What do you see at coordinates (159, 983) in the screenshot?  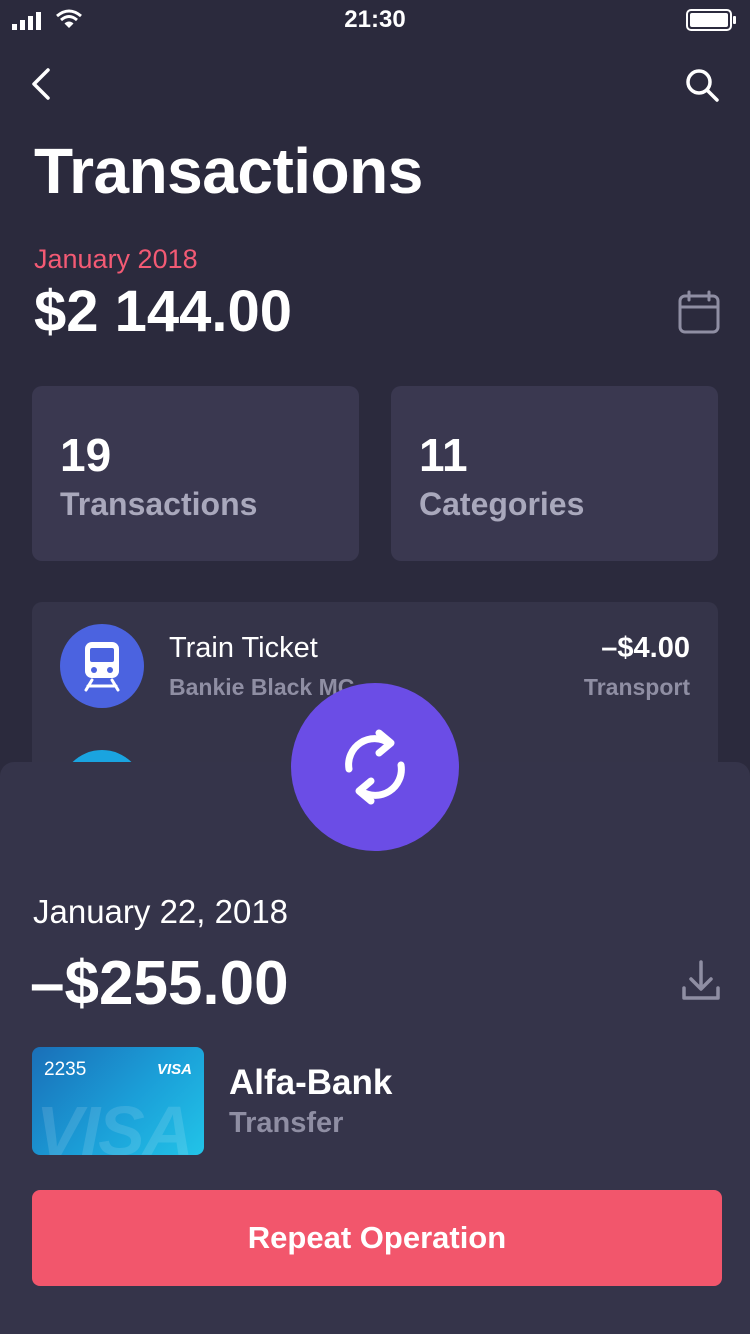 I see `detail-amount: –$255.00` at bounding box center [159, 983].